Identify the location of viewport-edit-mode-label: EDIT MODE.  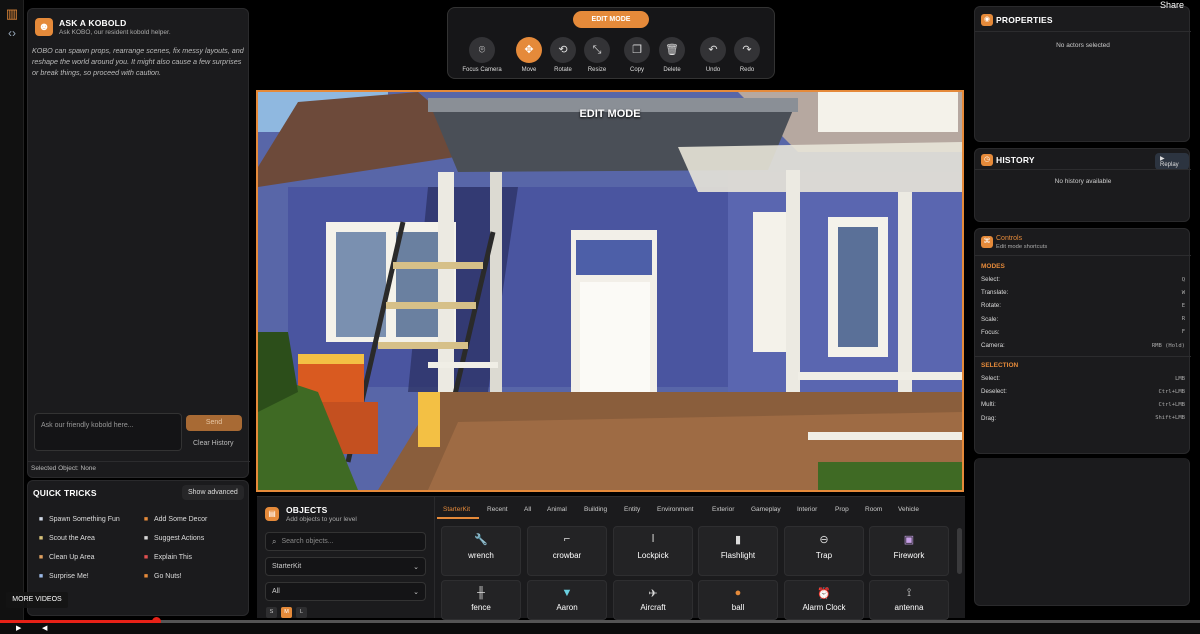
(610, 114).